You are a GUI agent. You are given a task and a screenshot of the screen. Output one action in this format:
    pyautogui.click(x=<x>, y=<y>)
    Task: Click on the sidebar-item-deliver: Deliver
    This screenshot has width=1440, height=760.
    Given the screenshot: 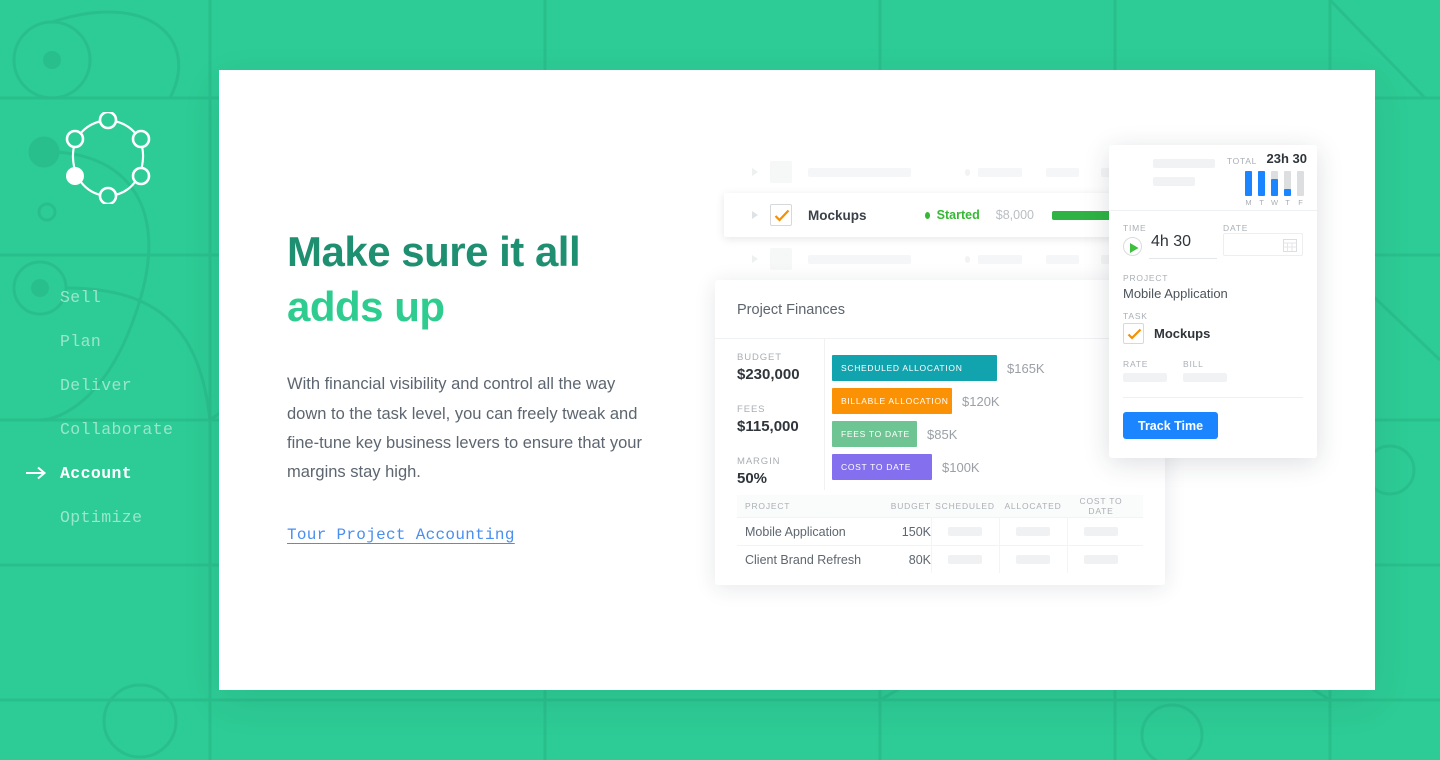 What is the action you would take?
    pyautogui.click(x=110, y=385)
    